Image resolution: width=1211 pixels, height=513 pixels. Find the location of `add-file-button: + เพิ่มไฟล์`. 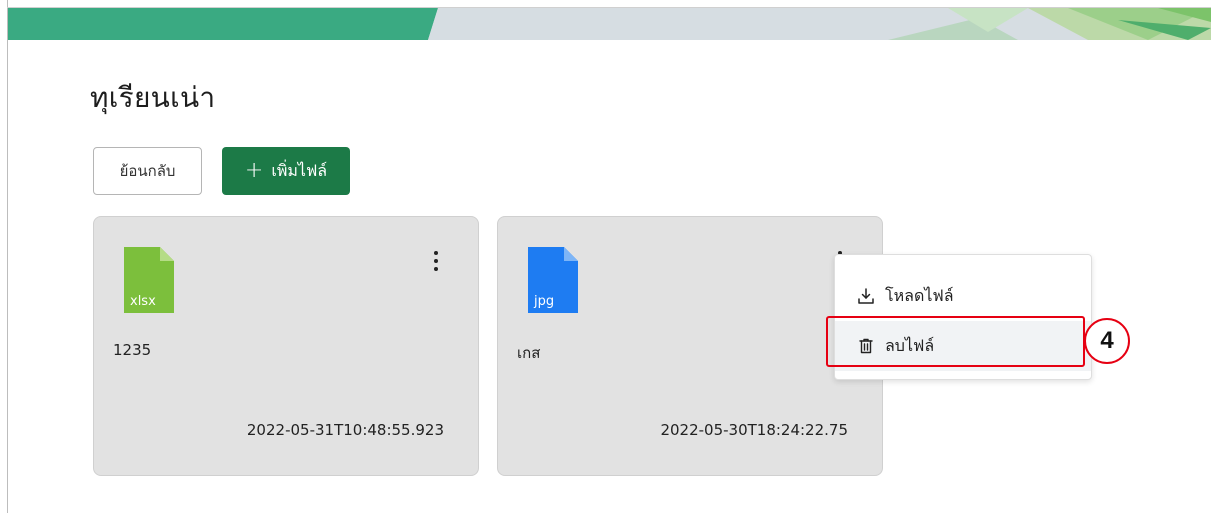

add-file-button: + เพิ่มไฟล์ is located at coordinates (286, 171).